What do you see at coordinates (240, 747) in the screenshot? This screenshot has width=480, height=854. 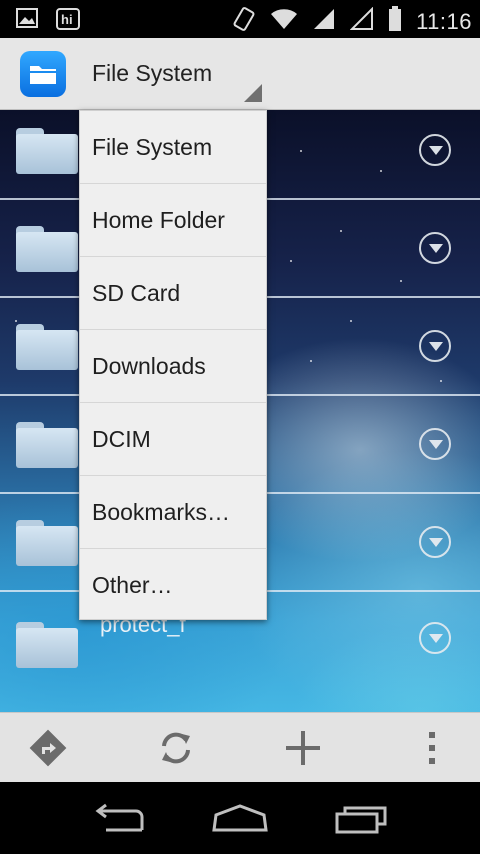 I see `bottom-toolbar` at bounding box center [240, 747].